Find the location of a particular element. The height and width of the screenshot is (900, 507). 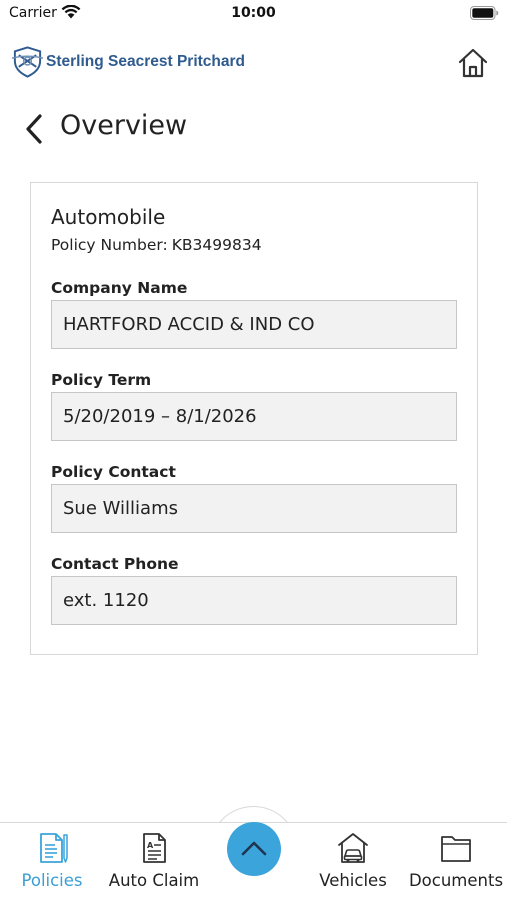

vehicle-garage-icon is located at coordinates (353, 848).